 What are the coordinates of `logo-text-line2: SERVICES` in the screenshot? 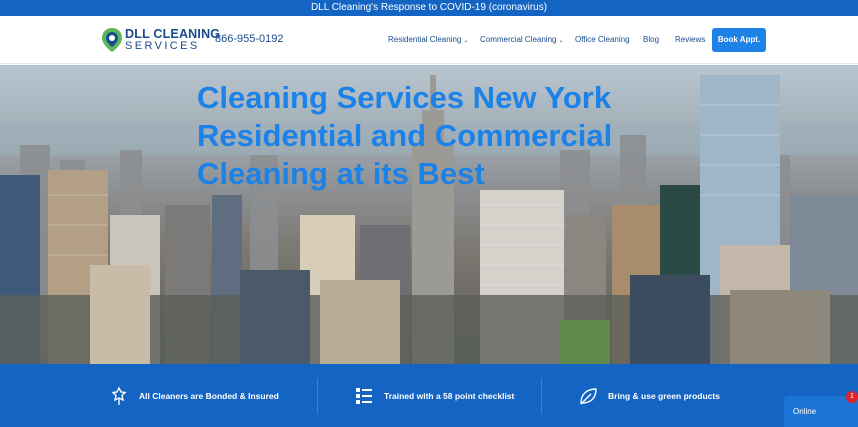 It's located at (162, 46).